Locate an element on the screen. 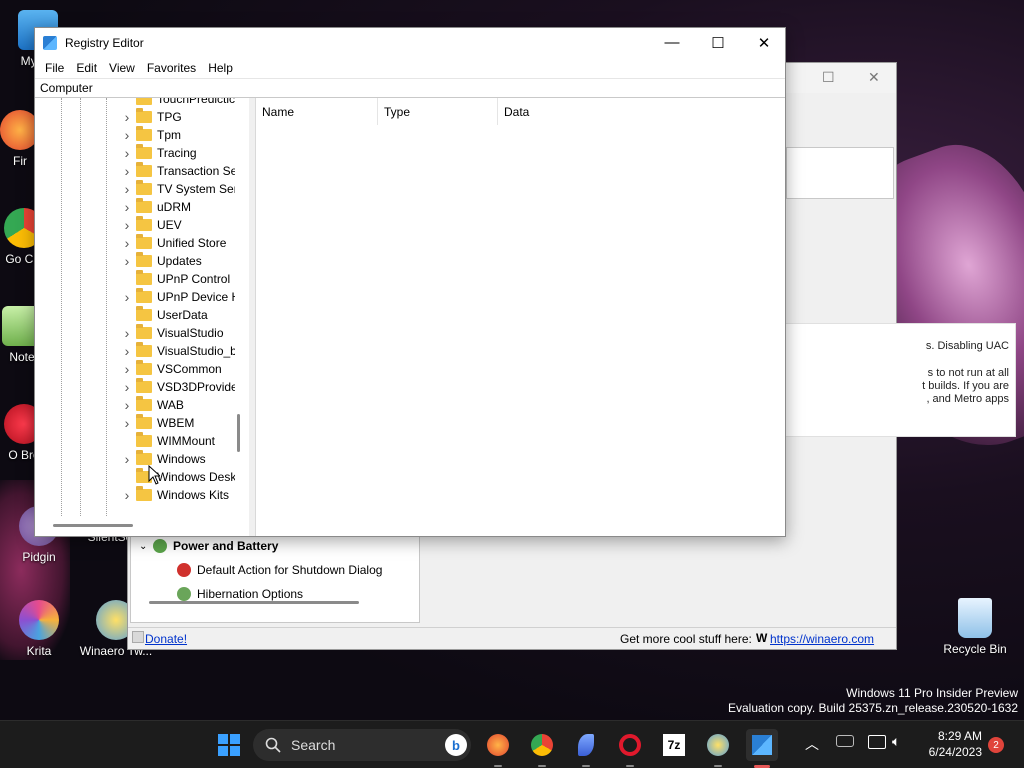 The width and height of the screenshot is (1024, 768). tree-node: UPnP Control is located at coordinates (178, 279).